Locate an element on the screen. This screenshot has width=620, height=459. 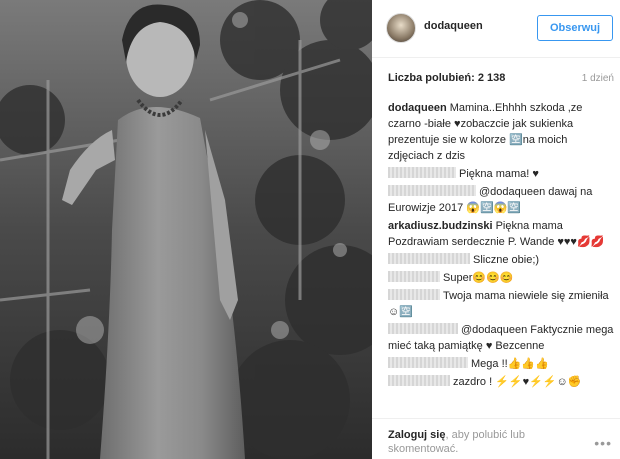
likes-count: Liczba polubień: 2 138 is located at coordinates (446, 78).